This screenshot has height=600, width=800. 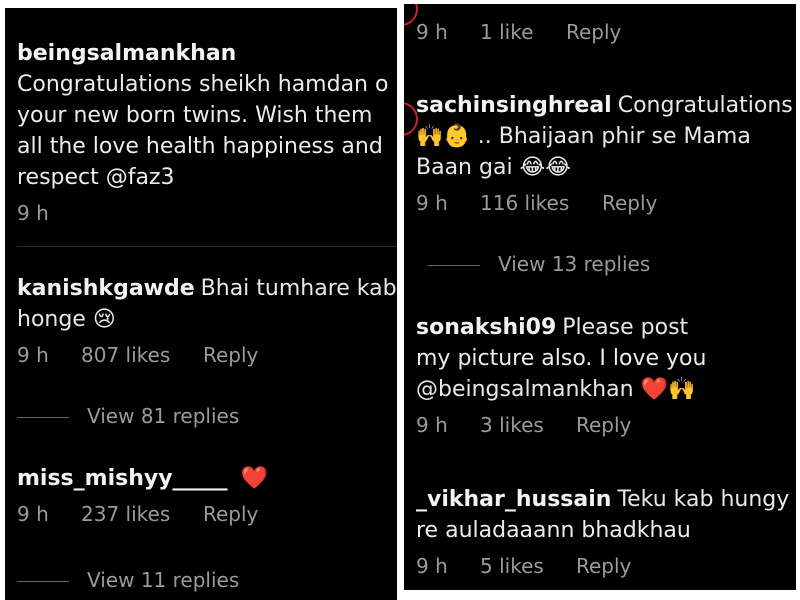 I want to click on comment-username: _vikhar_hussain, so click(x=513, y=499).